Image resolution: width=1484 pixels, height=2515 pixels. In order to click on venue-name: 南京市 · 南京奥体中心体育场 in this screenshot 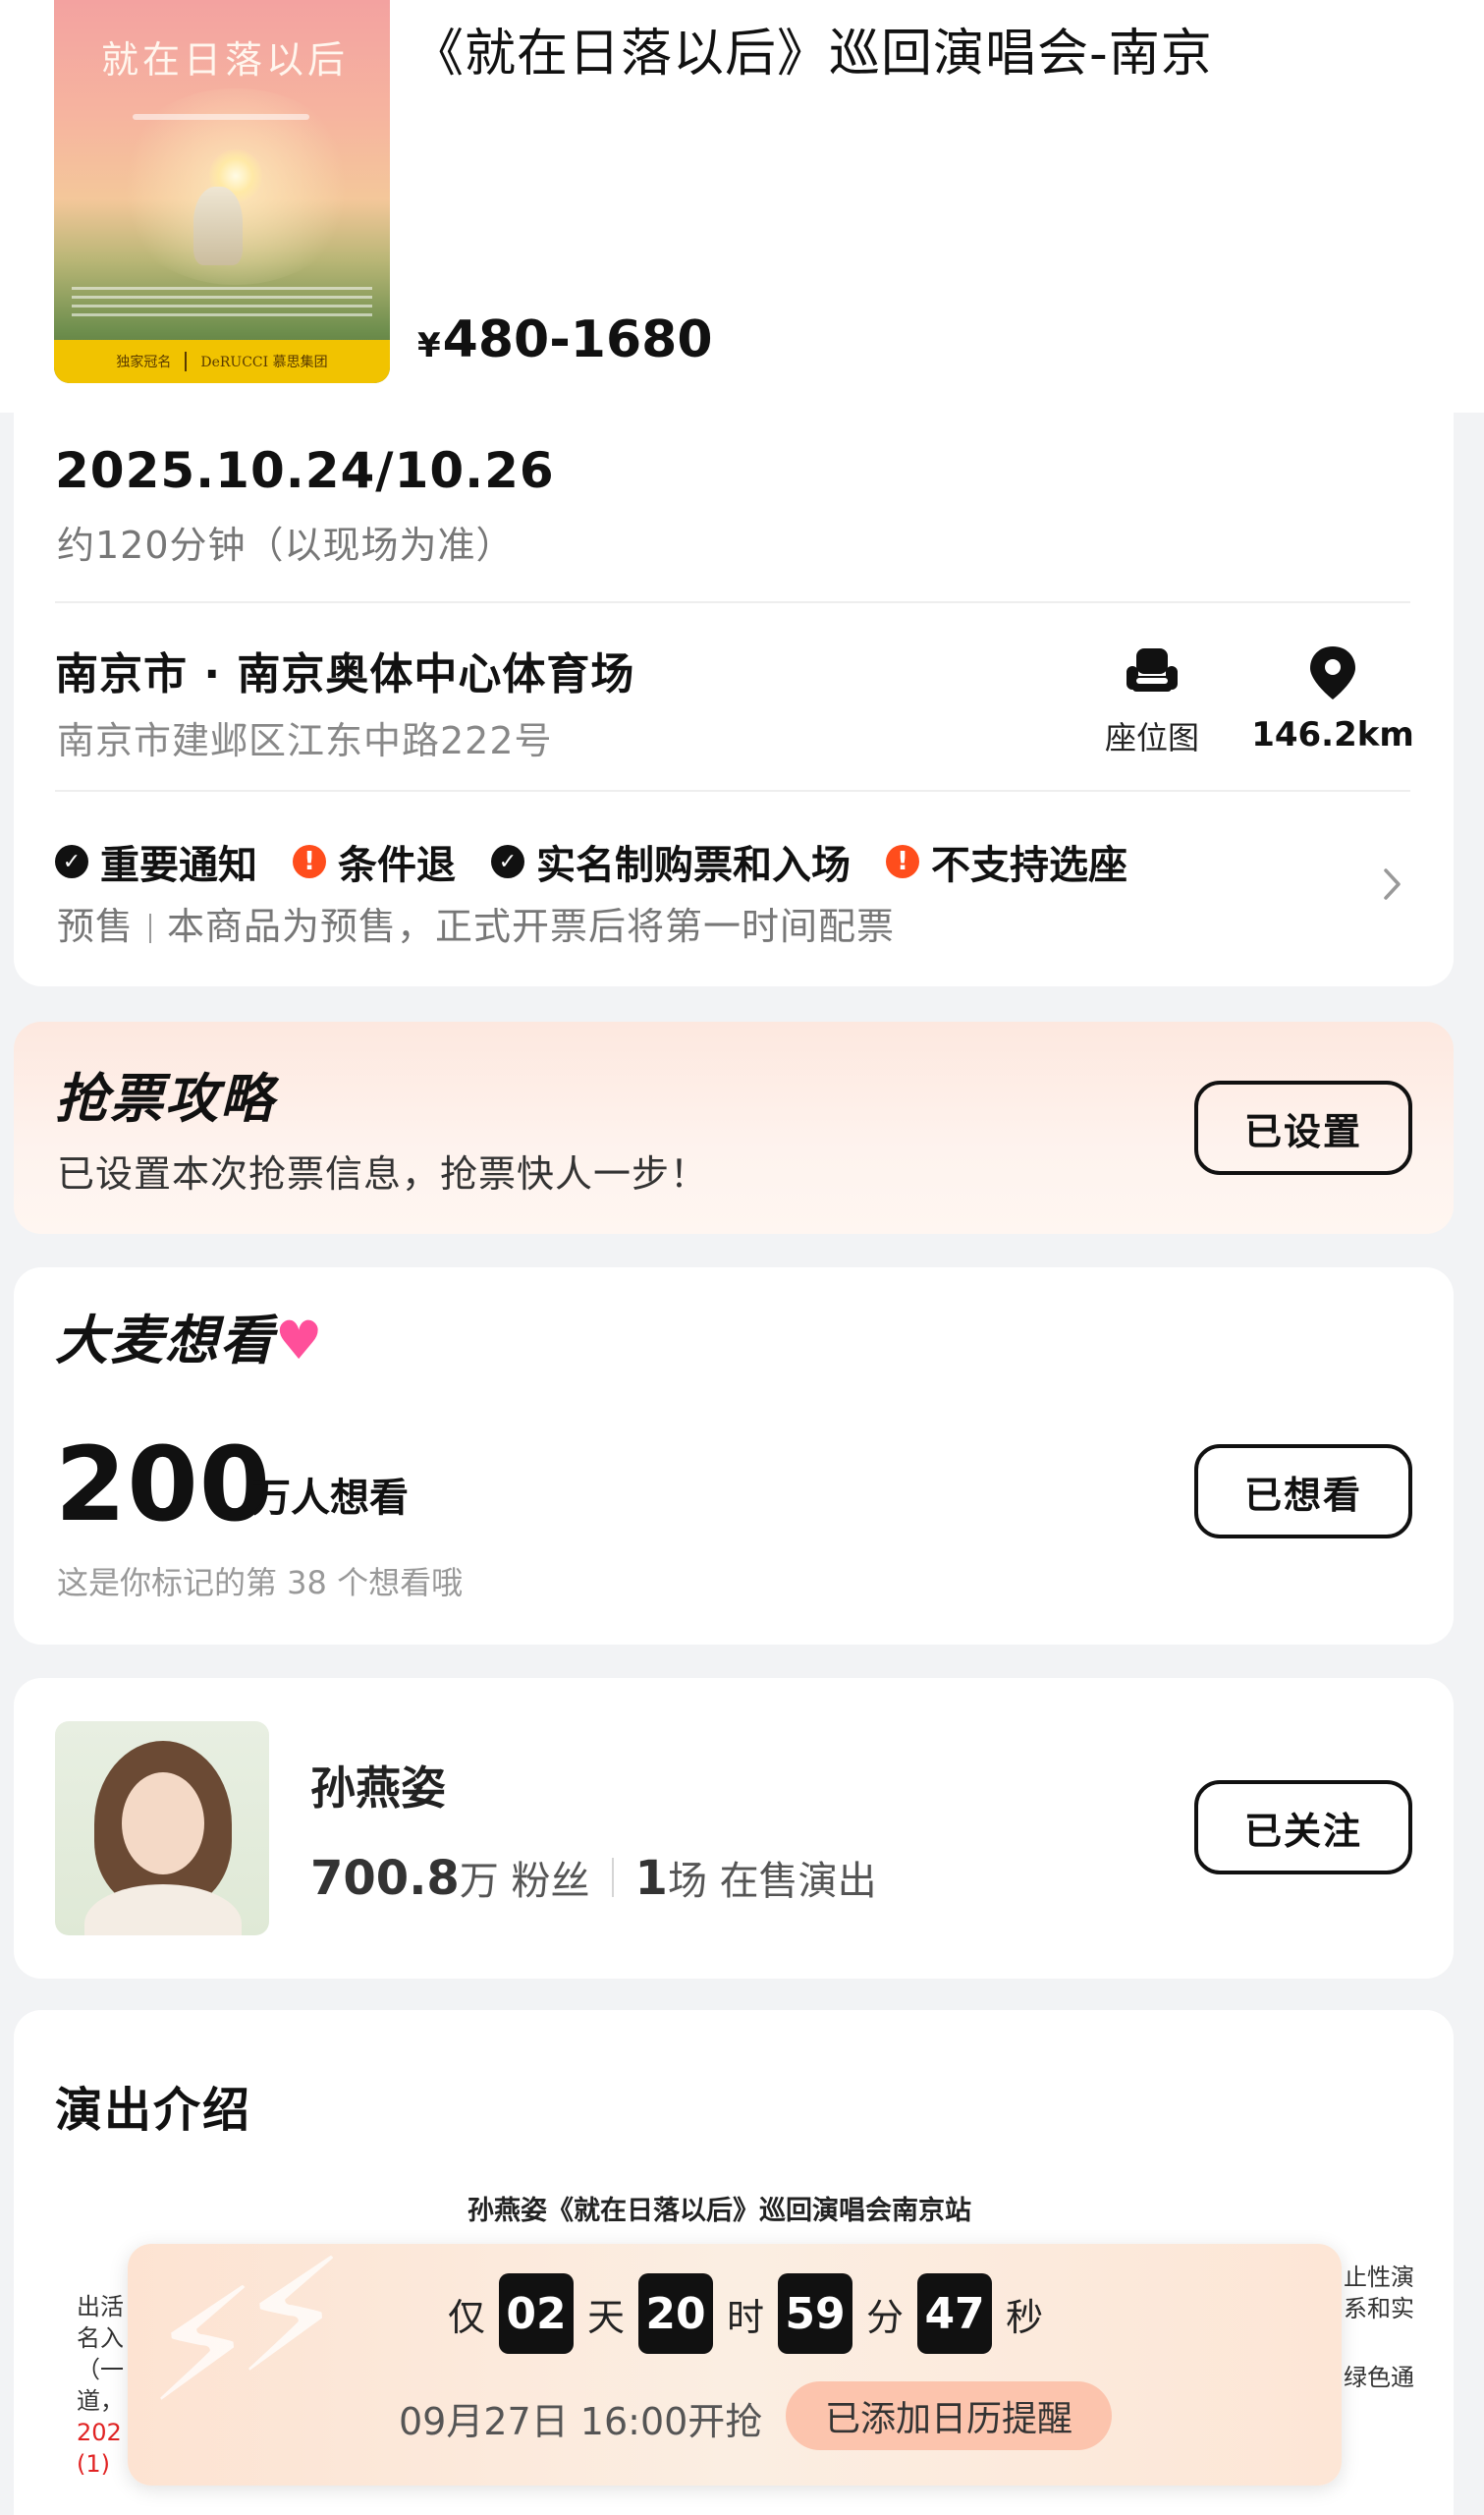, I will do `click(344, 670)`.